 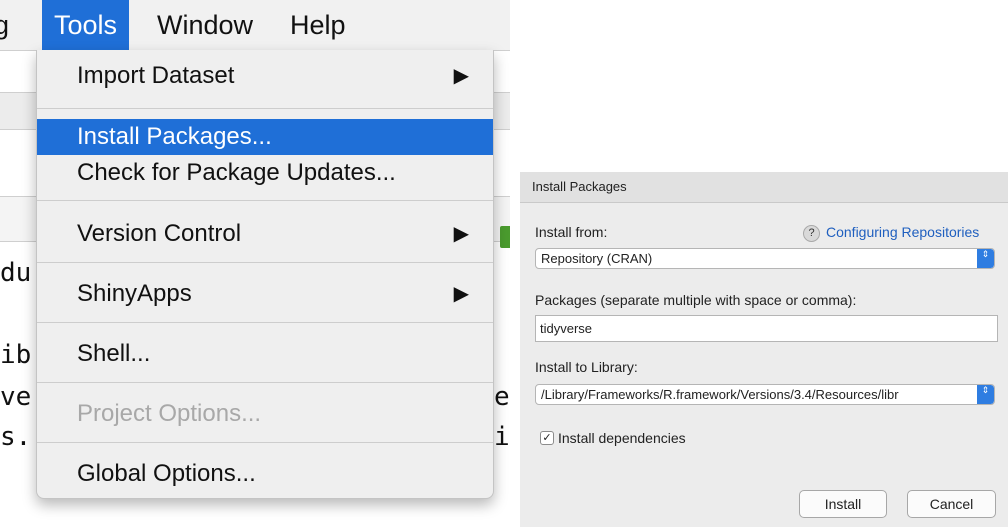 I want to click on install-dependencies-checkbox: ✓, so click(x=547, y=438).